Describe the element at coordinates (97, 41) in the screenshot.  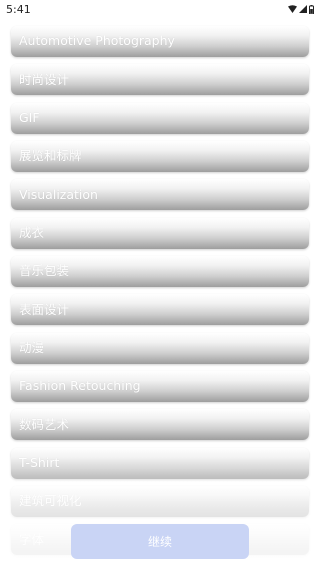
I see `category-label: Automotive Photography` at that location.